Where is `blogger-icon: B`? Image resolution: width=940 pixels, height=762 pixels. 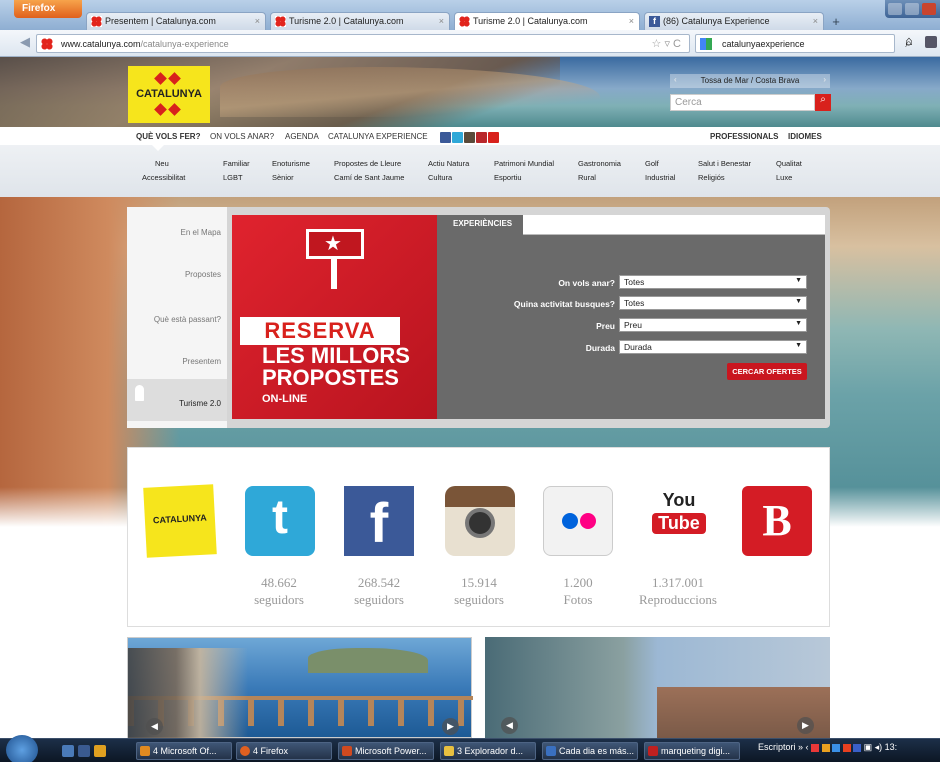
blogger-icon: B is located at coordinates (777, 521).